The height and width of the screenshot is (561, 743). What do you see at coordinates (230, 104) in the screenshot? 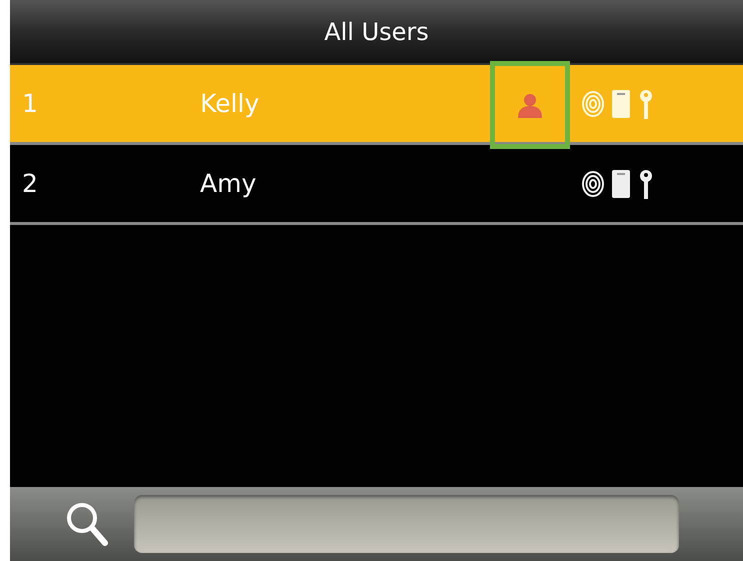
I see `user-name: Kelly` at bounding box center [230, 104].